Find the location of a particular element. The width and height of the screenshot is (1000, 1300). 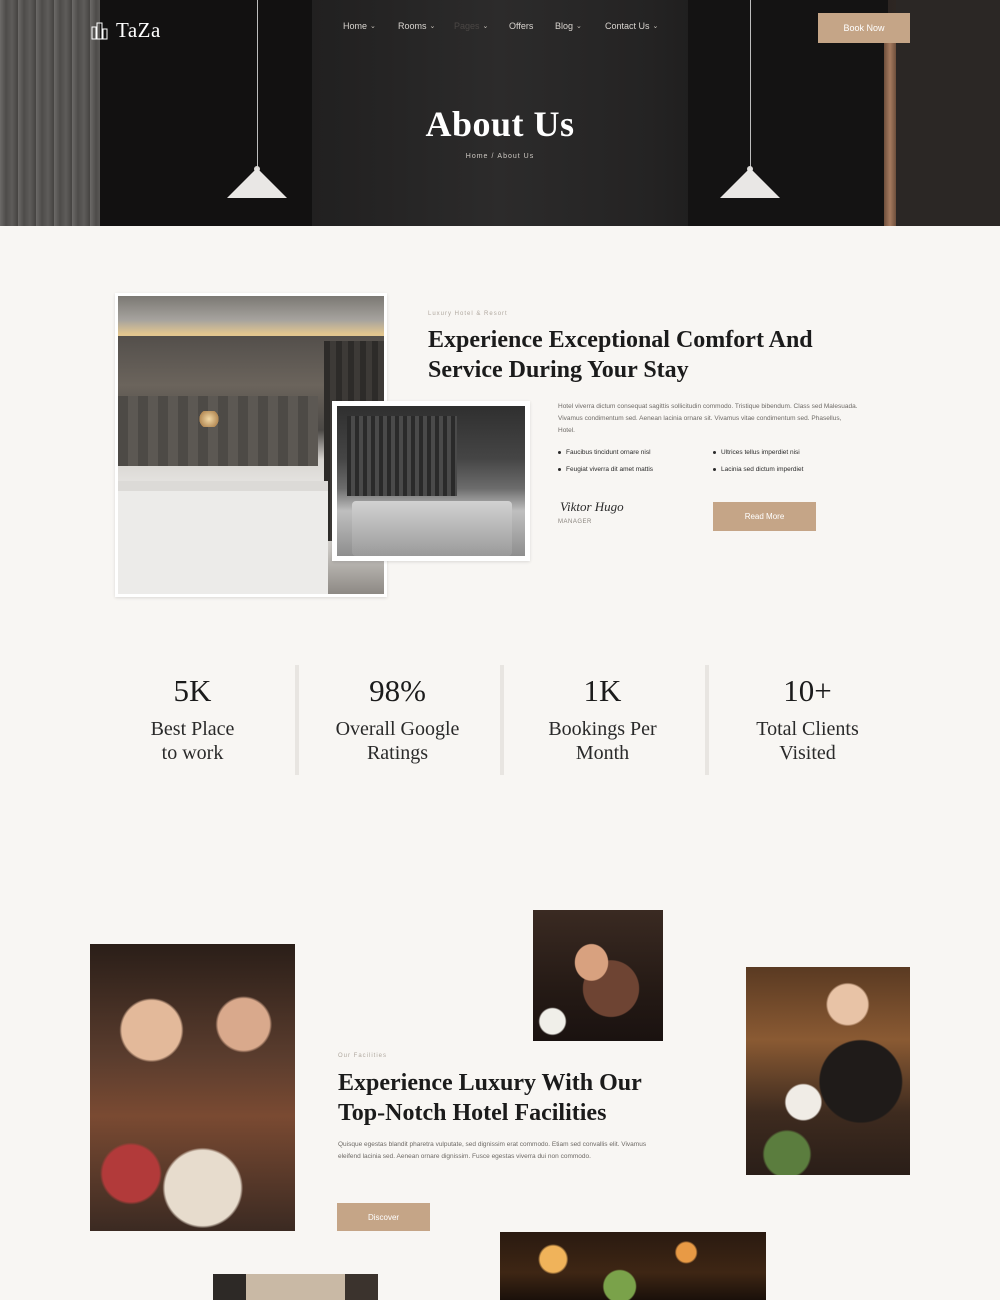

page-title: About Us is located at coordinates (500, 124).